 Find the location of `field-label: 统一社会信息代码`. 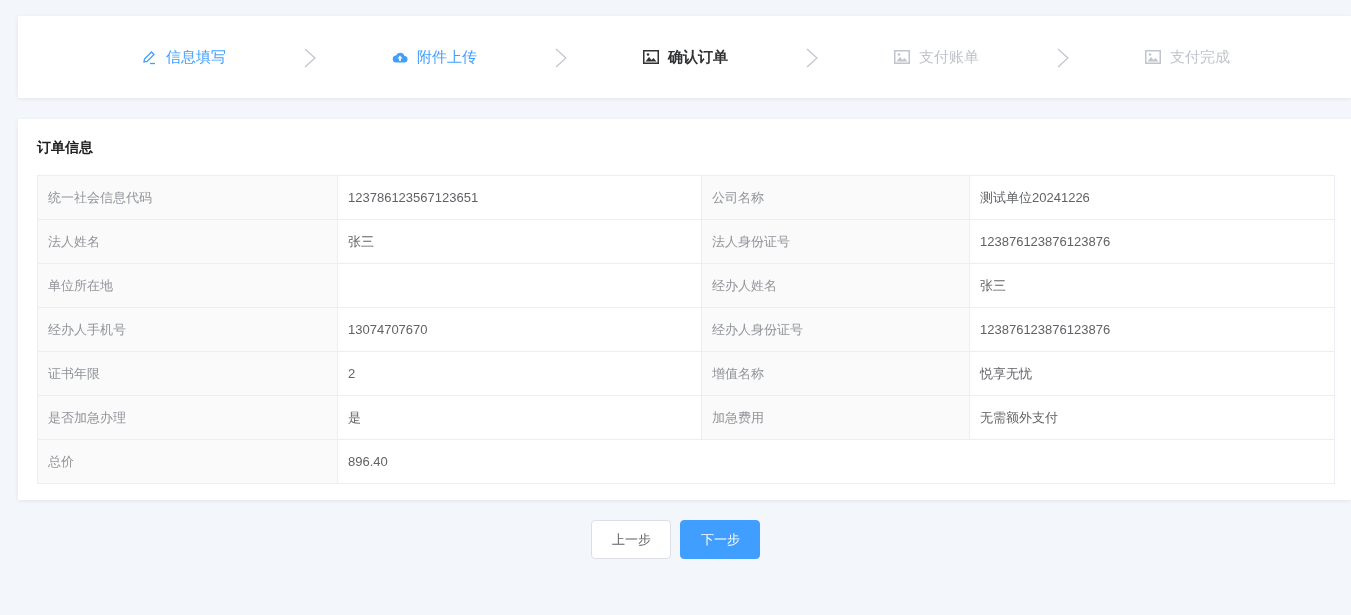

field-label: 统一社会信息代码 is located at coordinates (187, 197).